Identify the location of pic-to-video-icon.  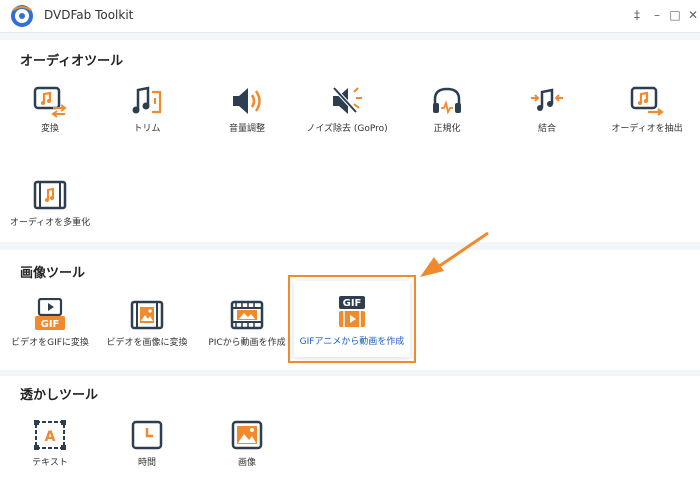
(247, 315).